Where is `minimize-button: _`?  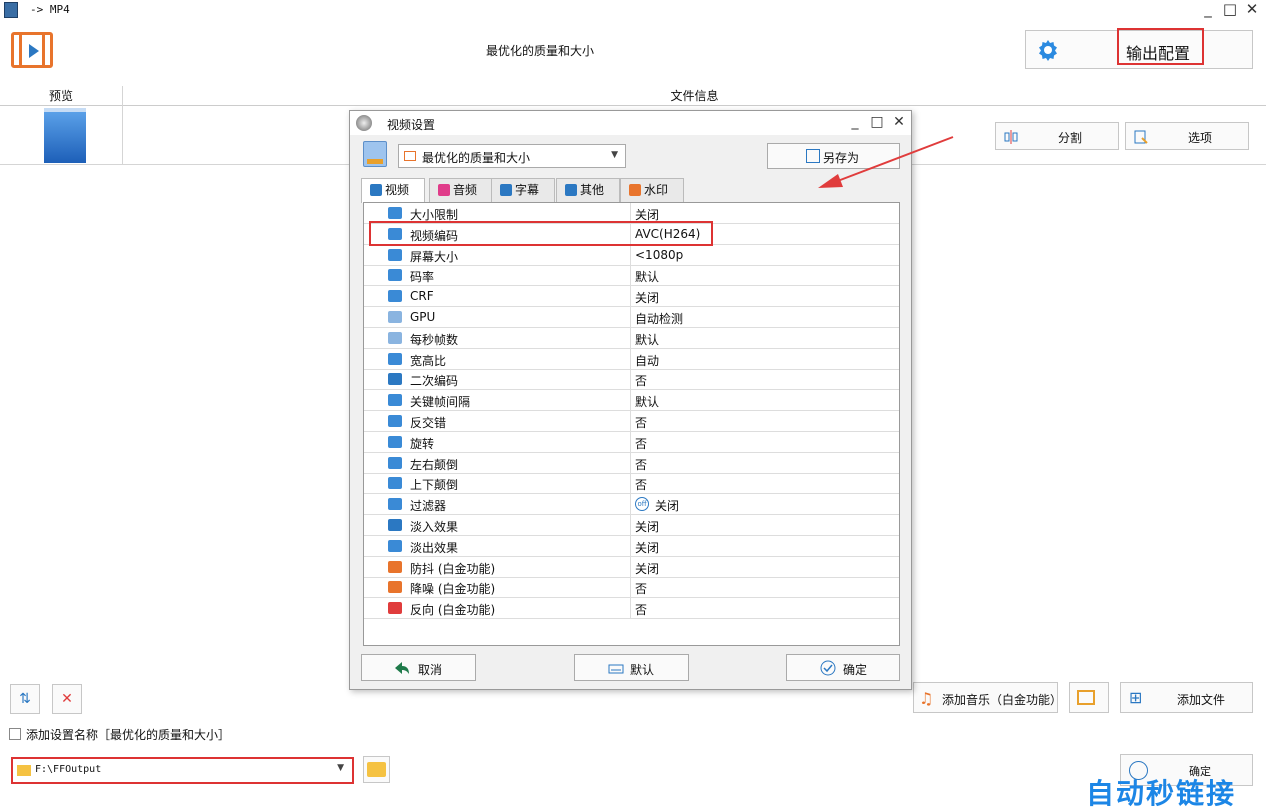 minimize-button: _ is located at coordinates (1208, 10).